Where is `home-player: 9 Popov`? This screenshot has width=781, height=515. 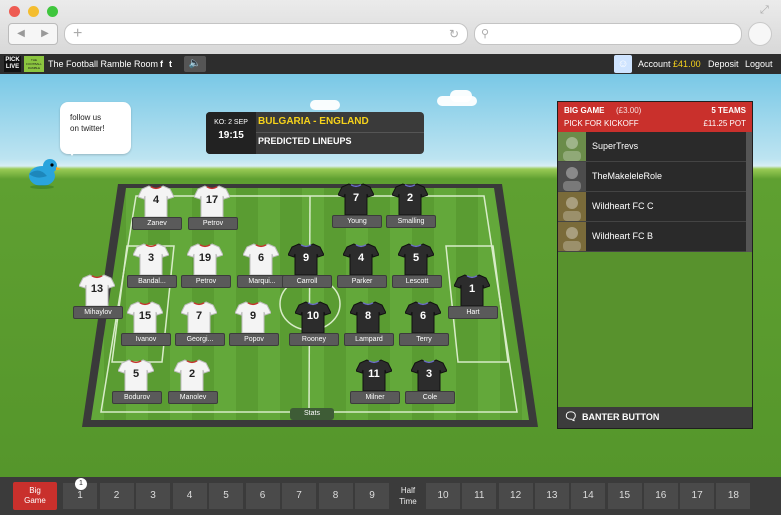
home-player: 9 Popov is located at coordinates (253, 326).